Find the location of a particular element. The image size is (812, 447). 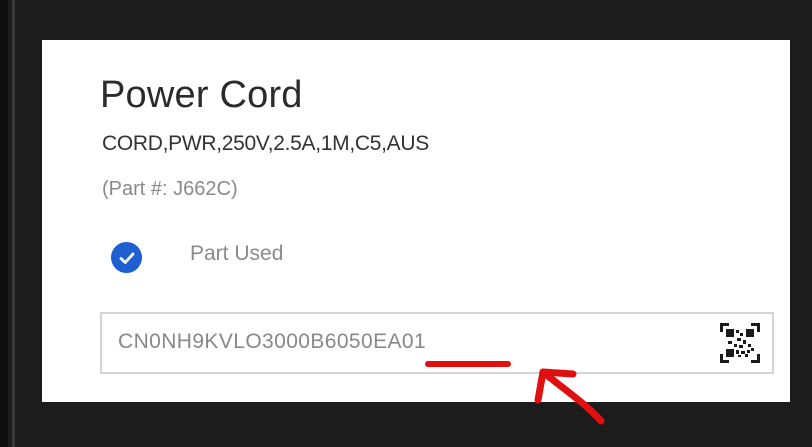

check-icon is located at coordinates (126, 258).